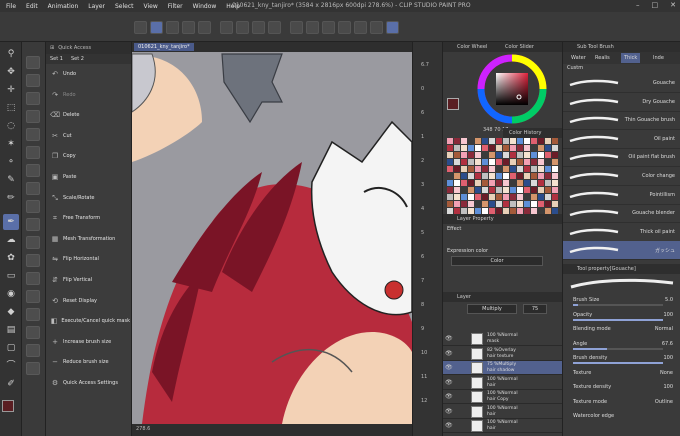  Describe the element at coordinates (188, 27) in the screenshot. I see `open-icon` at that location.